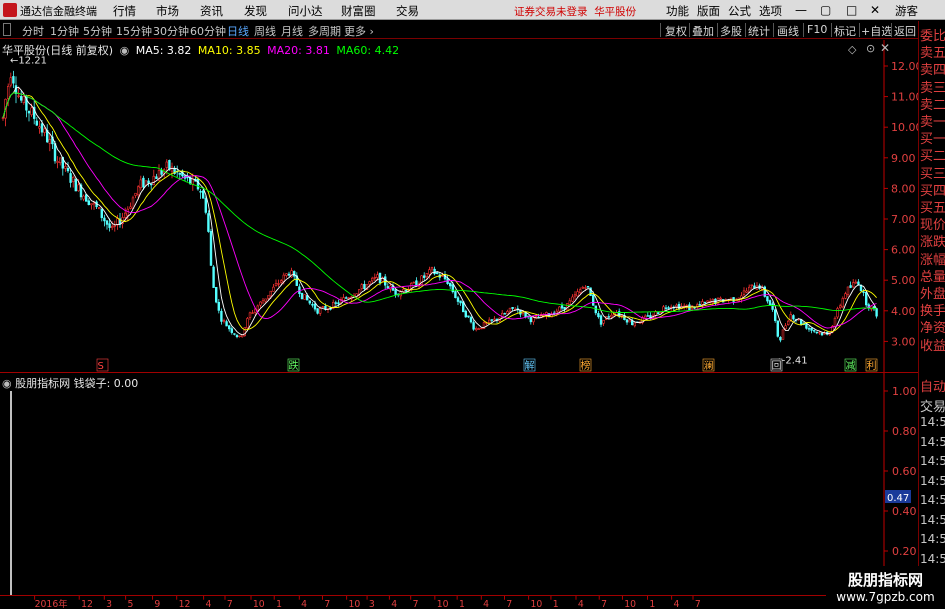 The height and width of the screenshot is (609, 945). Describe the element at coordinates (372, 604) in the screenshot. I see `date-tick-label: 3` at that location.